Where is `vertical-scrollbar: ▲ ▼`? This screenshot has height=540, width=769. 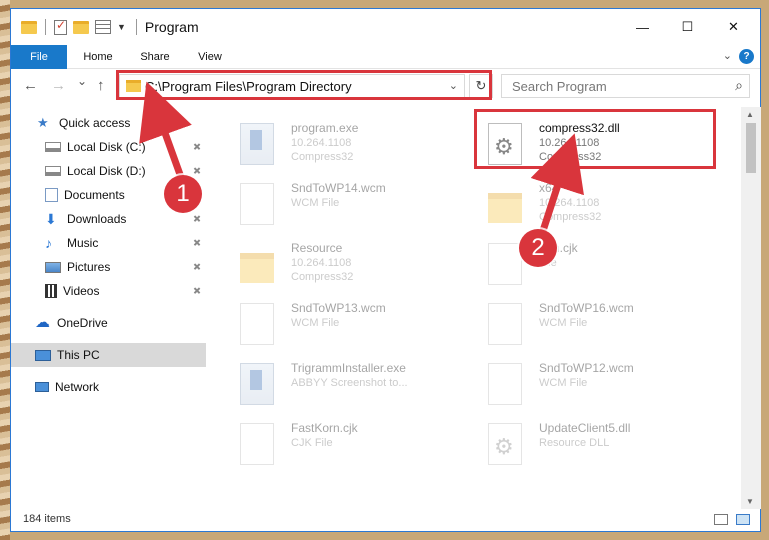
vertical-scrollbar: ▲ ▼ is located at coordinates (751, 308).